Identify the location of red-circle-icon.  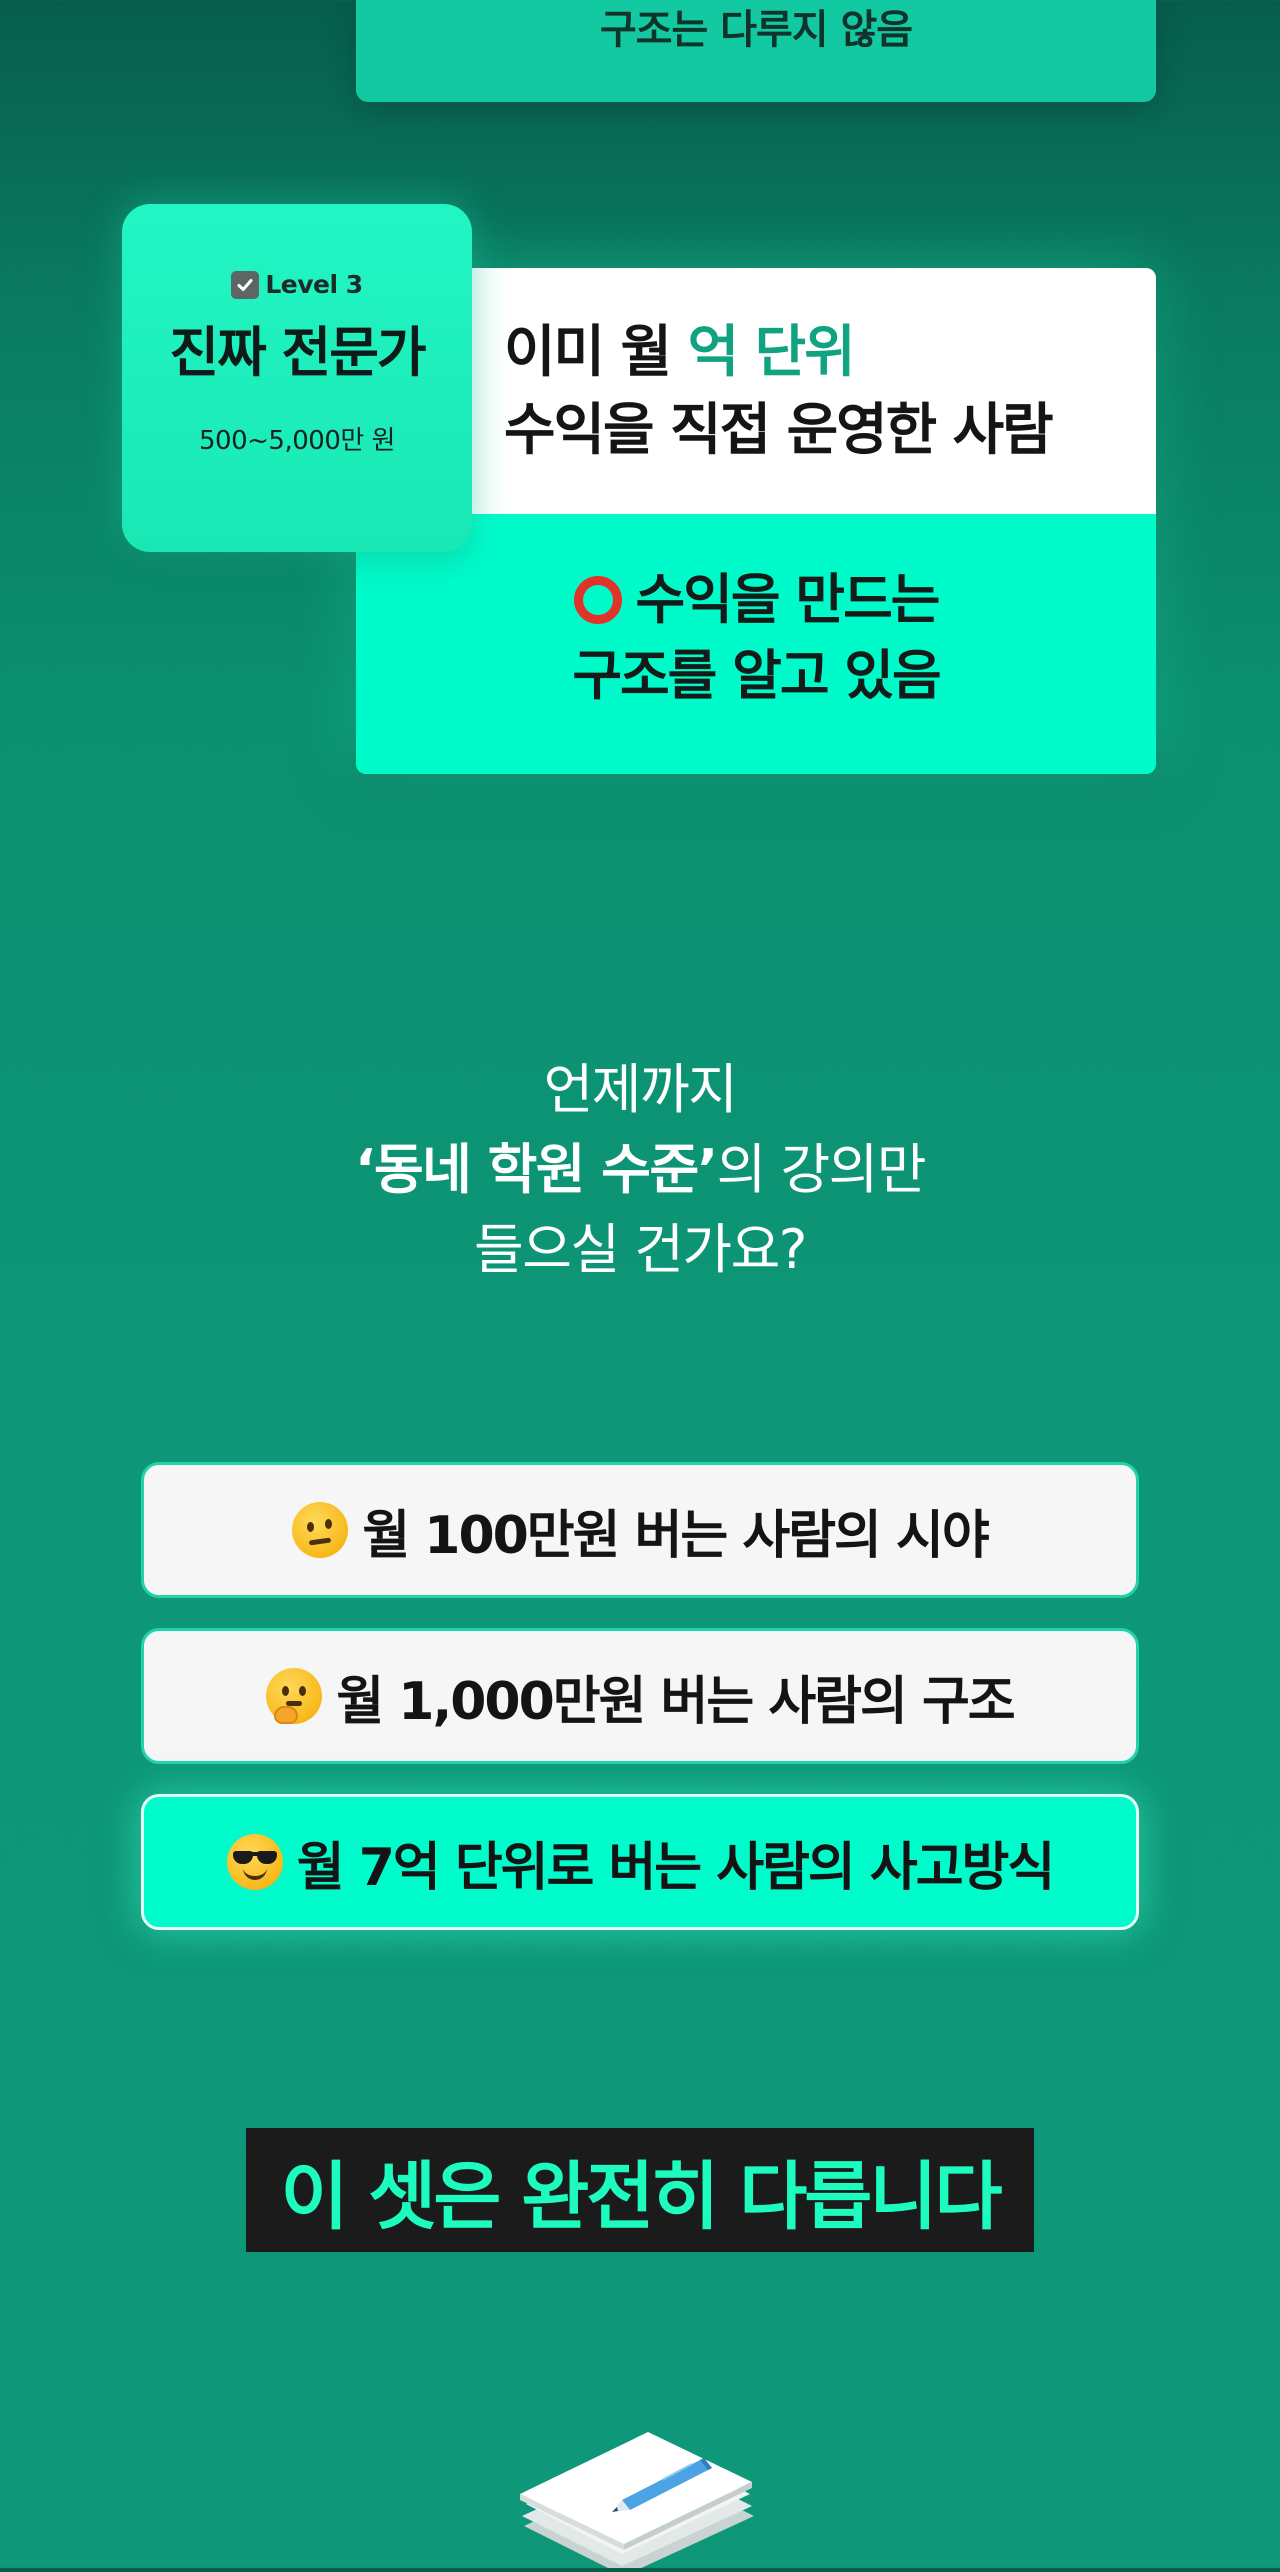
(597, 600).